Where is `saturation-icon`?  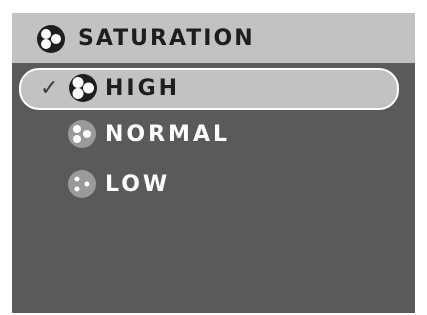 saturation-icon is located at coordinates (51, 39).